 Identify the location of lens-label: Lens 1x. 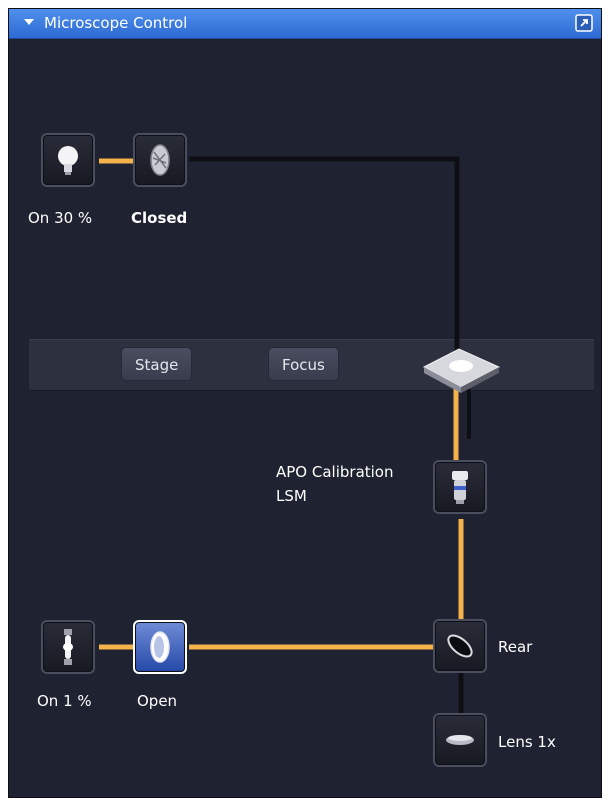
(527, 742).